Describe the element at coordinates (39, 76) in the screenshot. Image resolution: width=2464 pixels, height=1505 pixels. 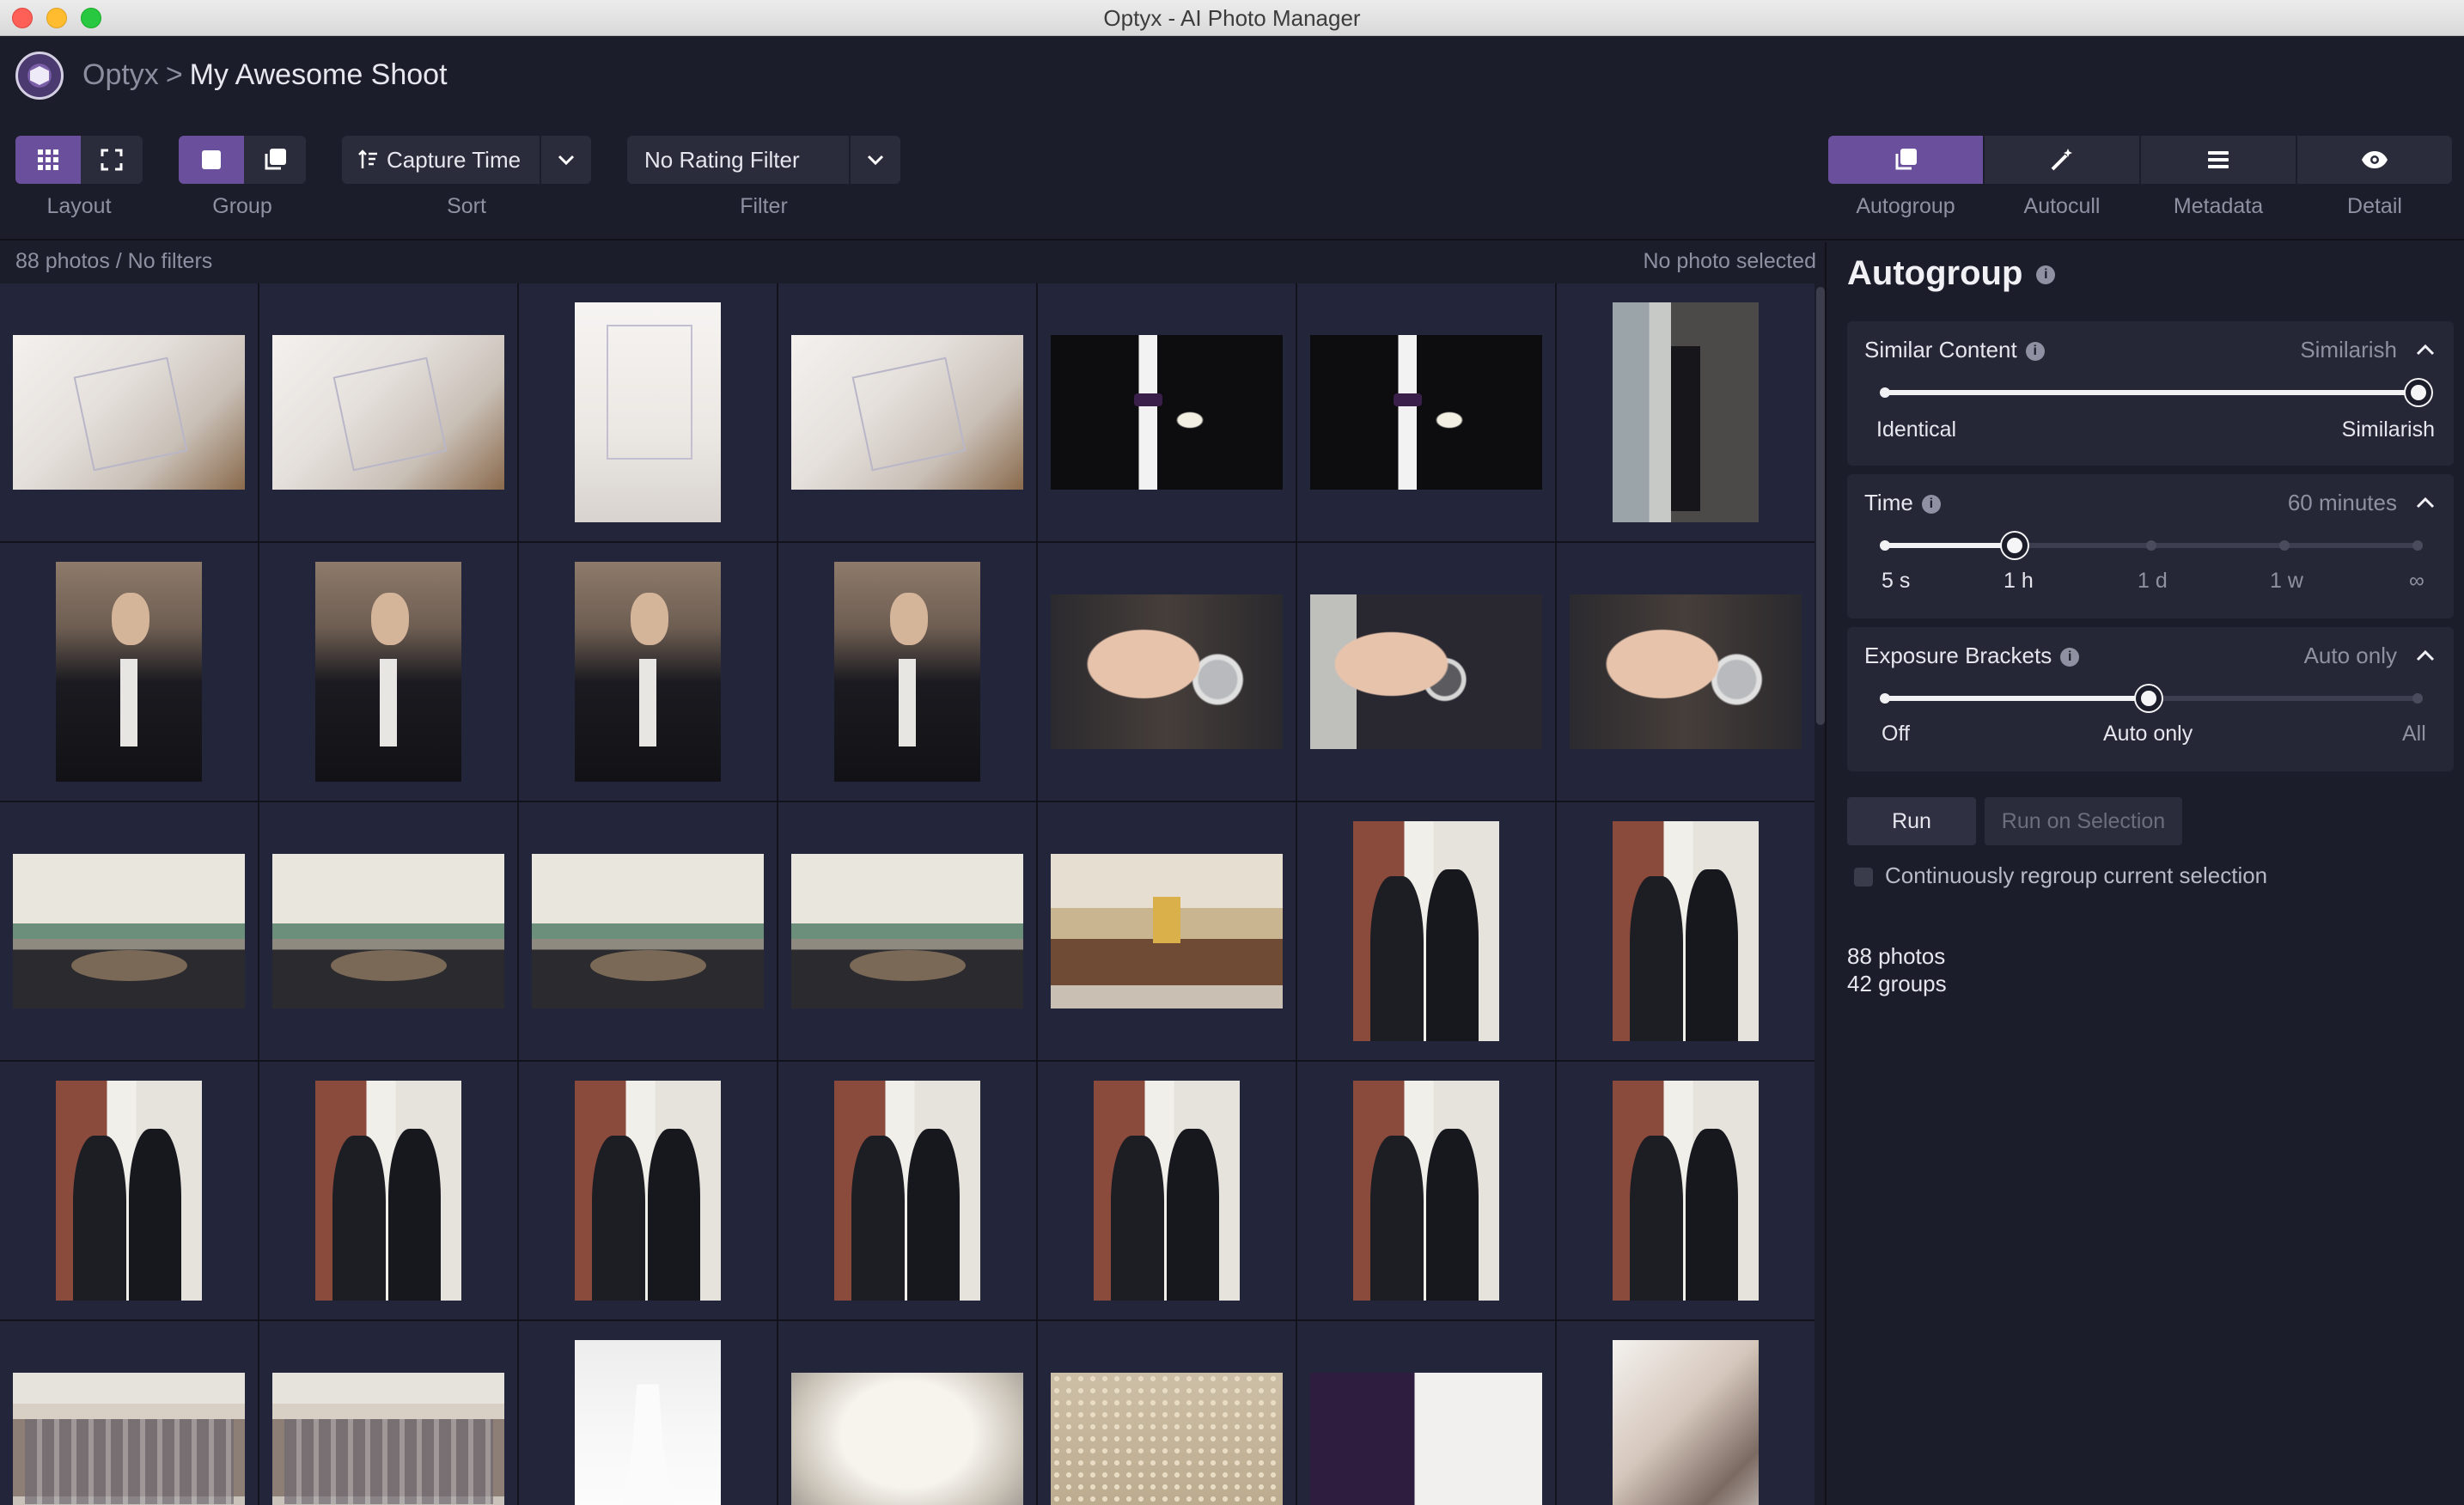
I see `app-logo` at that location.